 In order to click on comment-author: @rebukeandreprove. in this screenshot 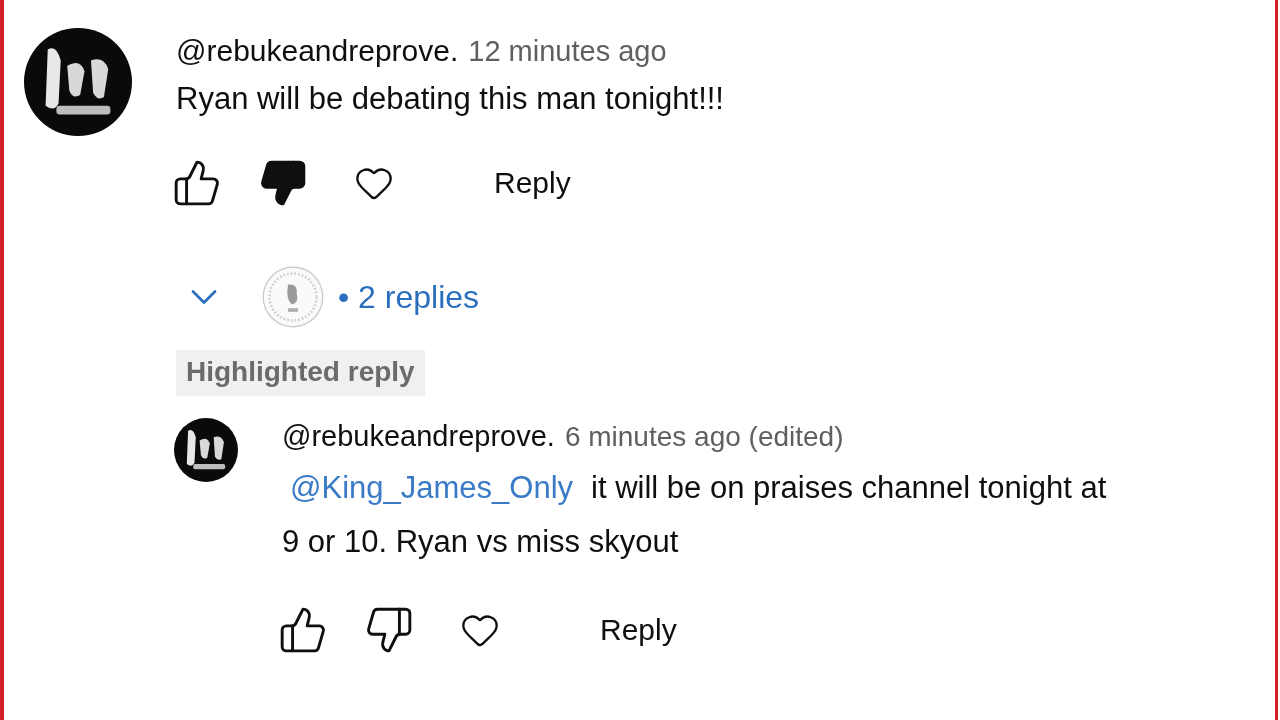, I will do `click(317, 51)`.